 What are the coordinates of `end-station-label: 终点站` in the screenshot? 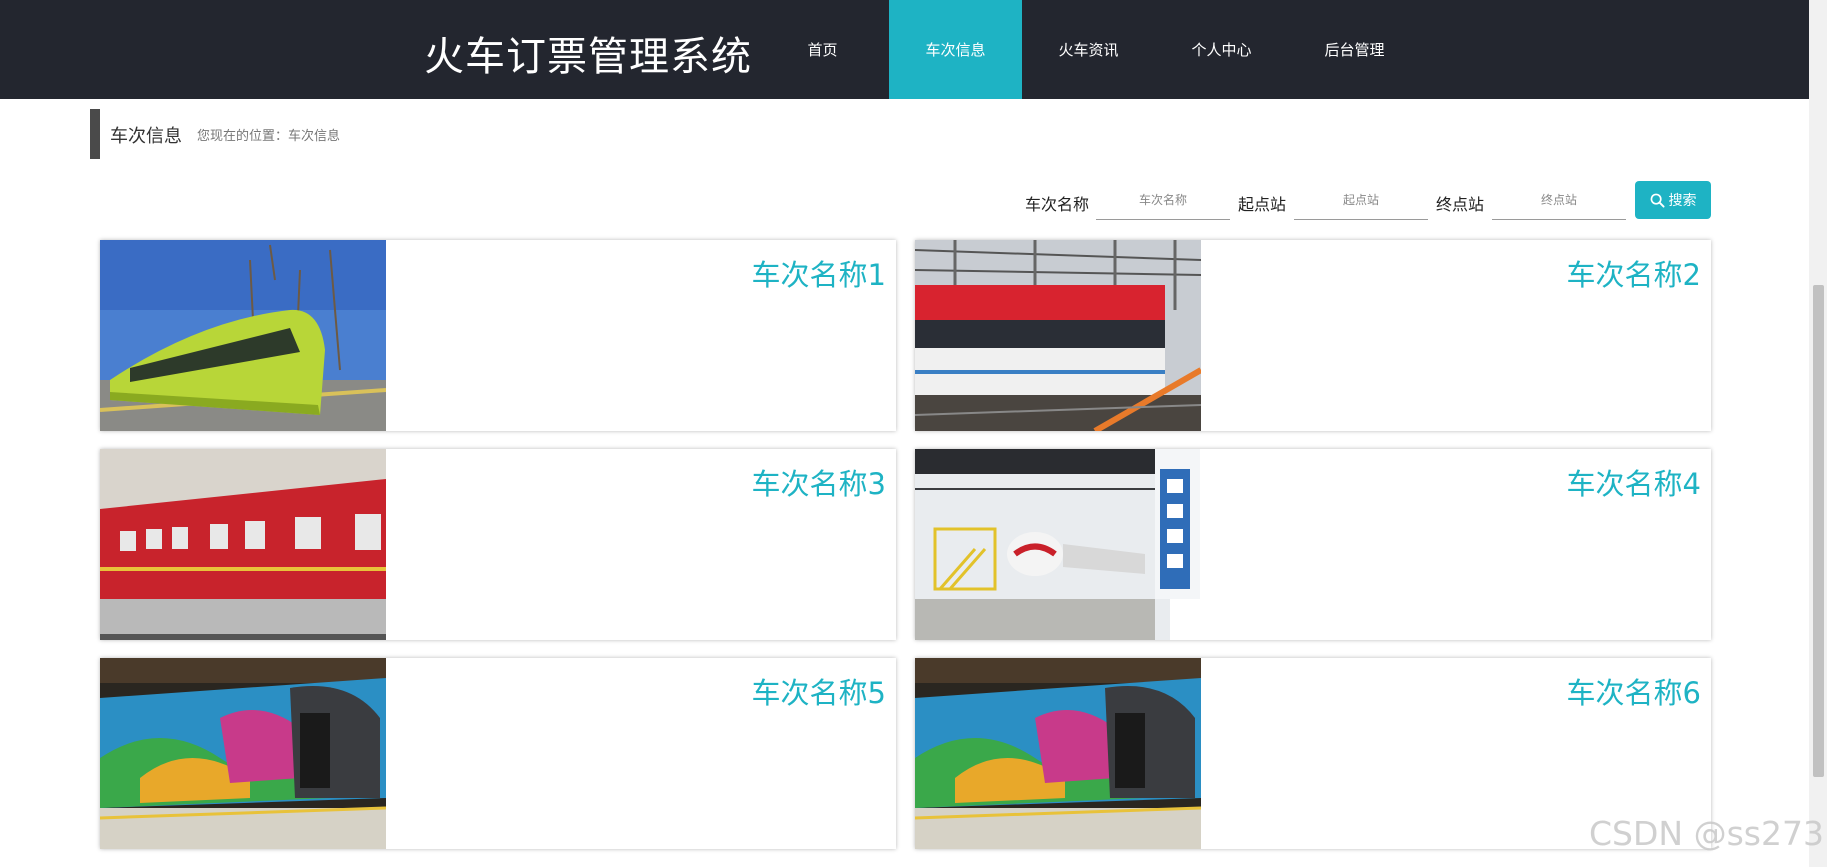 It's located at (1460, 204).